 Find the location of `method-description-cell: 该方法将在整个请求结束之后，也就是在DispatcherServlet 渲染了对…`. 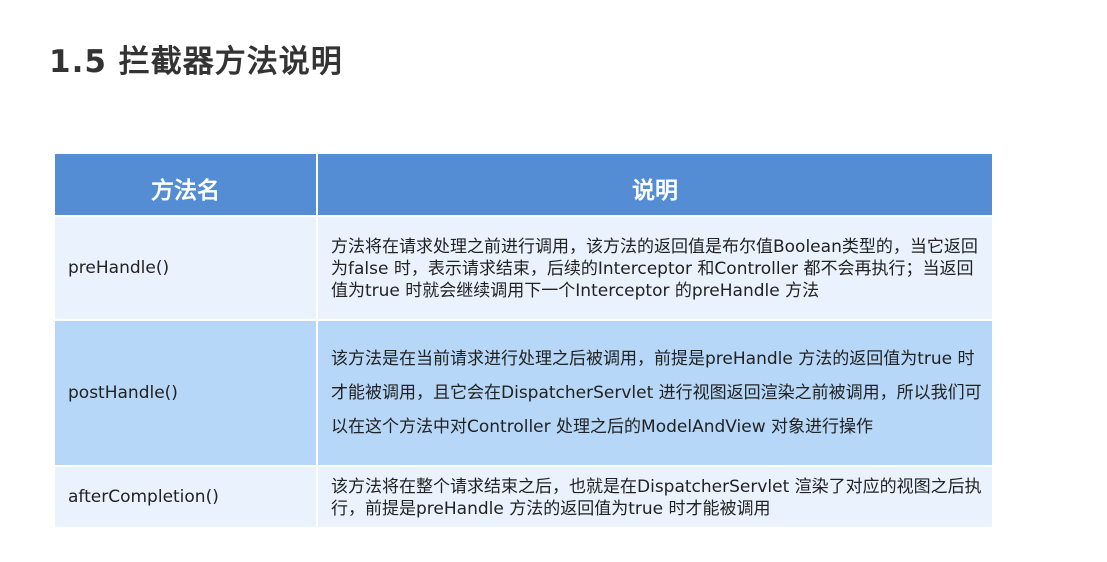

method-description-cell: 该方法将在整个请求结束之后，也就是在DispatcherServlet 渲染了对… is located at coordinates (655, 497).